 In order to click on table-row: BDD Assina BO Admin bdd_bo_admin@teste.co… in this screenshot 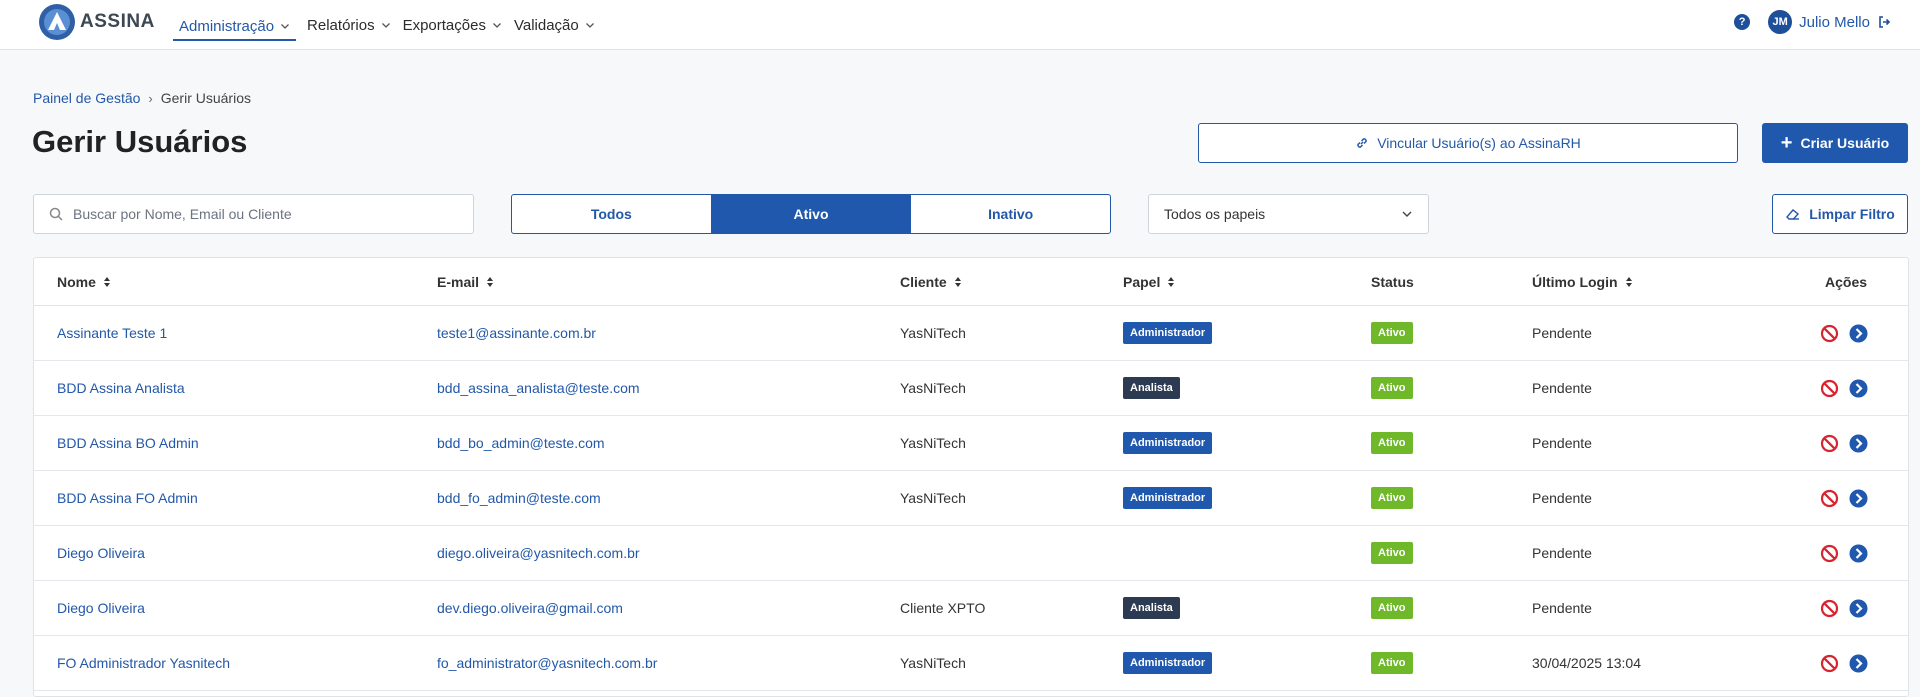, I will do `click(971, 443)`.